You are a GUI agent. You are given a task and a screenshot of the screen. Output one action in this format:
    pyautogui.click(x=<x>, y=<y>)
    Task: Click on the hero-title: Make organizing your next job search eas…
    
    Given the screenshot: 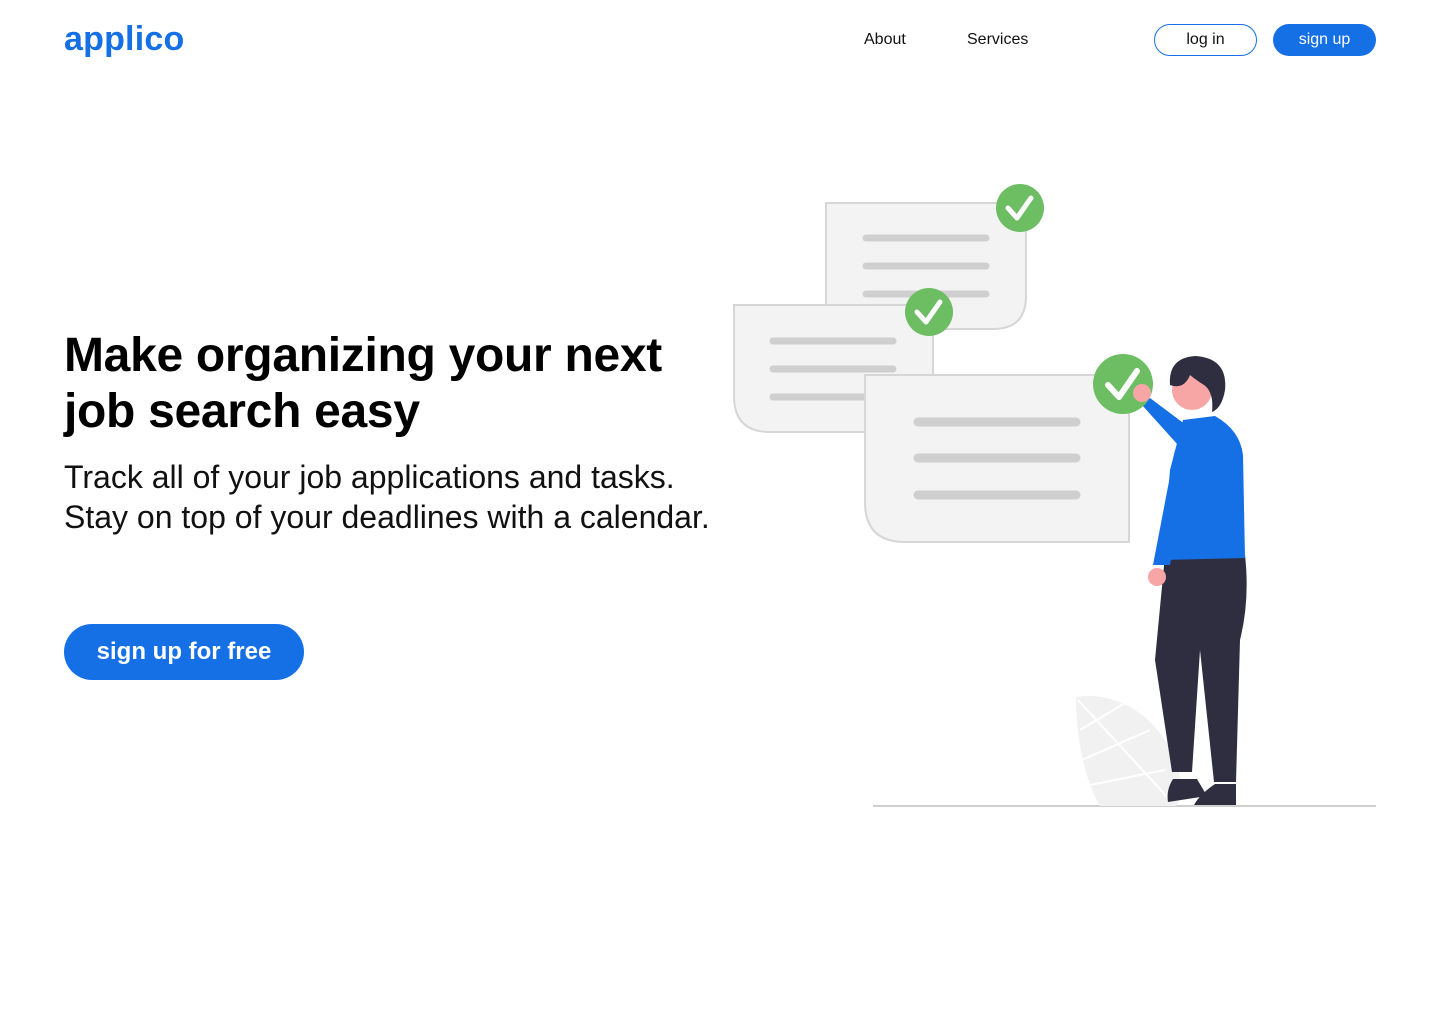 What is the action you would take?
    pyautogui.click(x=363, y=383)
    